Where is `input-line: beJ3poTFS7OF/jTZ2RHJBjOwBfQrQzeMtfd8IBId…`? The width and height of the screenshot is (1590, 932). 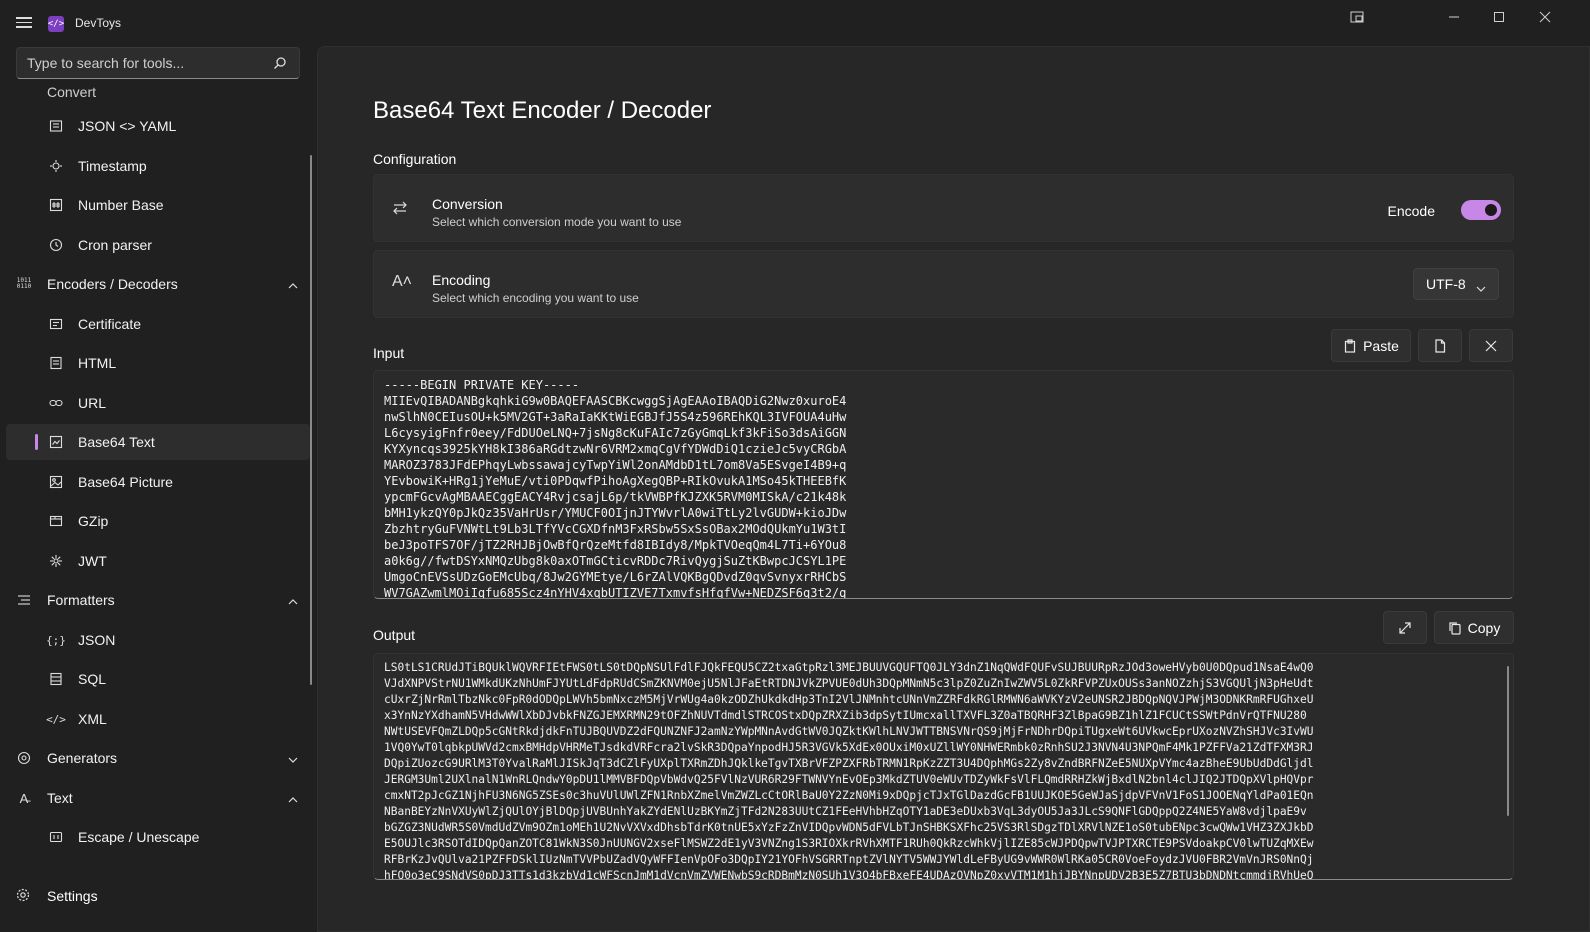 input-line: beJ3poTFS7OF/jTZ2RHJBjOwBfQrQzeMtfd8IBId… is located at coordinates (615, 545).